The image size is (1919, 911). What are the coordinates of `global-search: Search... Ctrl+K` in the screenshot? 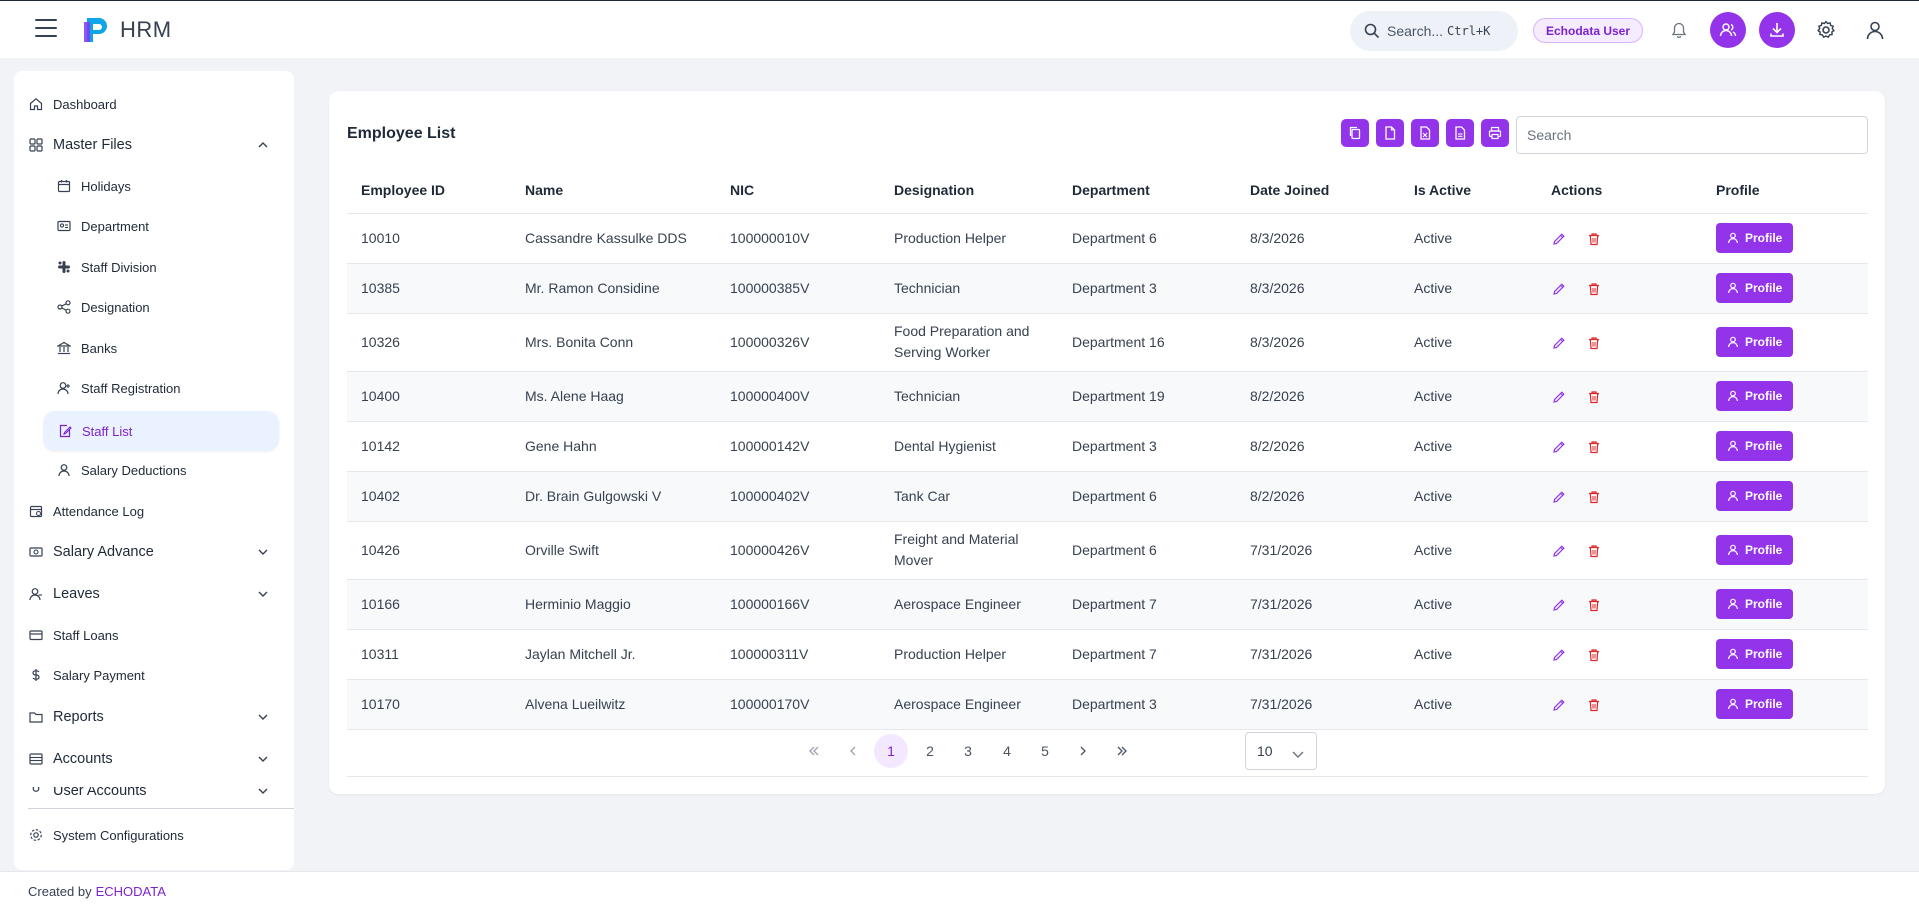 It's located at (1434, 31).